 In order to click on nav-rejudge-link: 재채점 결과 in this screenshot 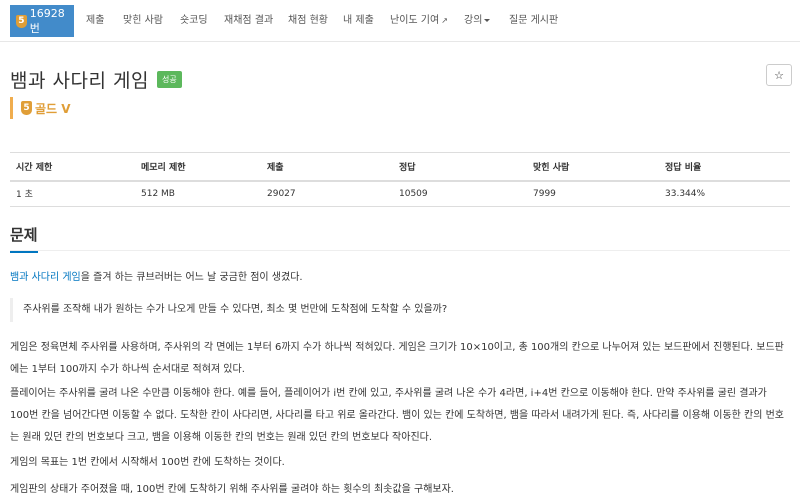, I will do `click(248, 21)`.